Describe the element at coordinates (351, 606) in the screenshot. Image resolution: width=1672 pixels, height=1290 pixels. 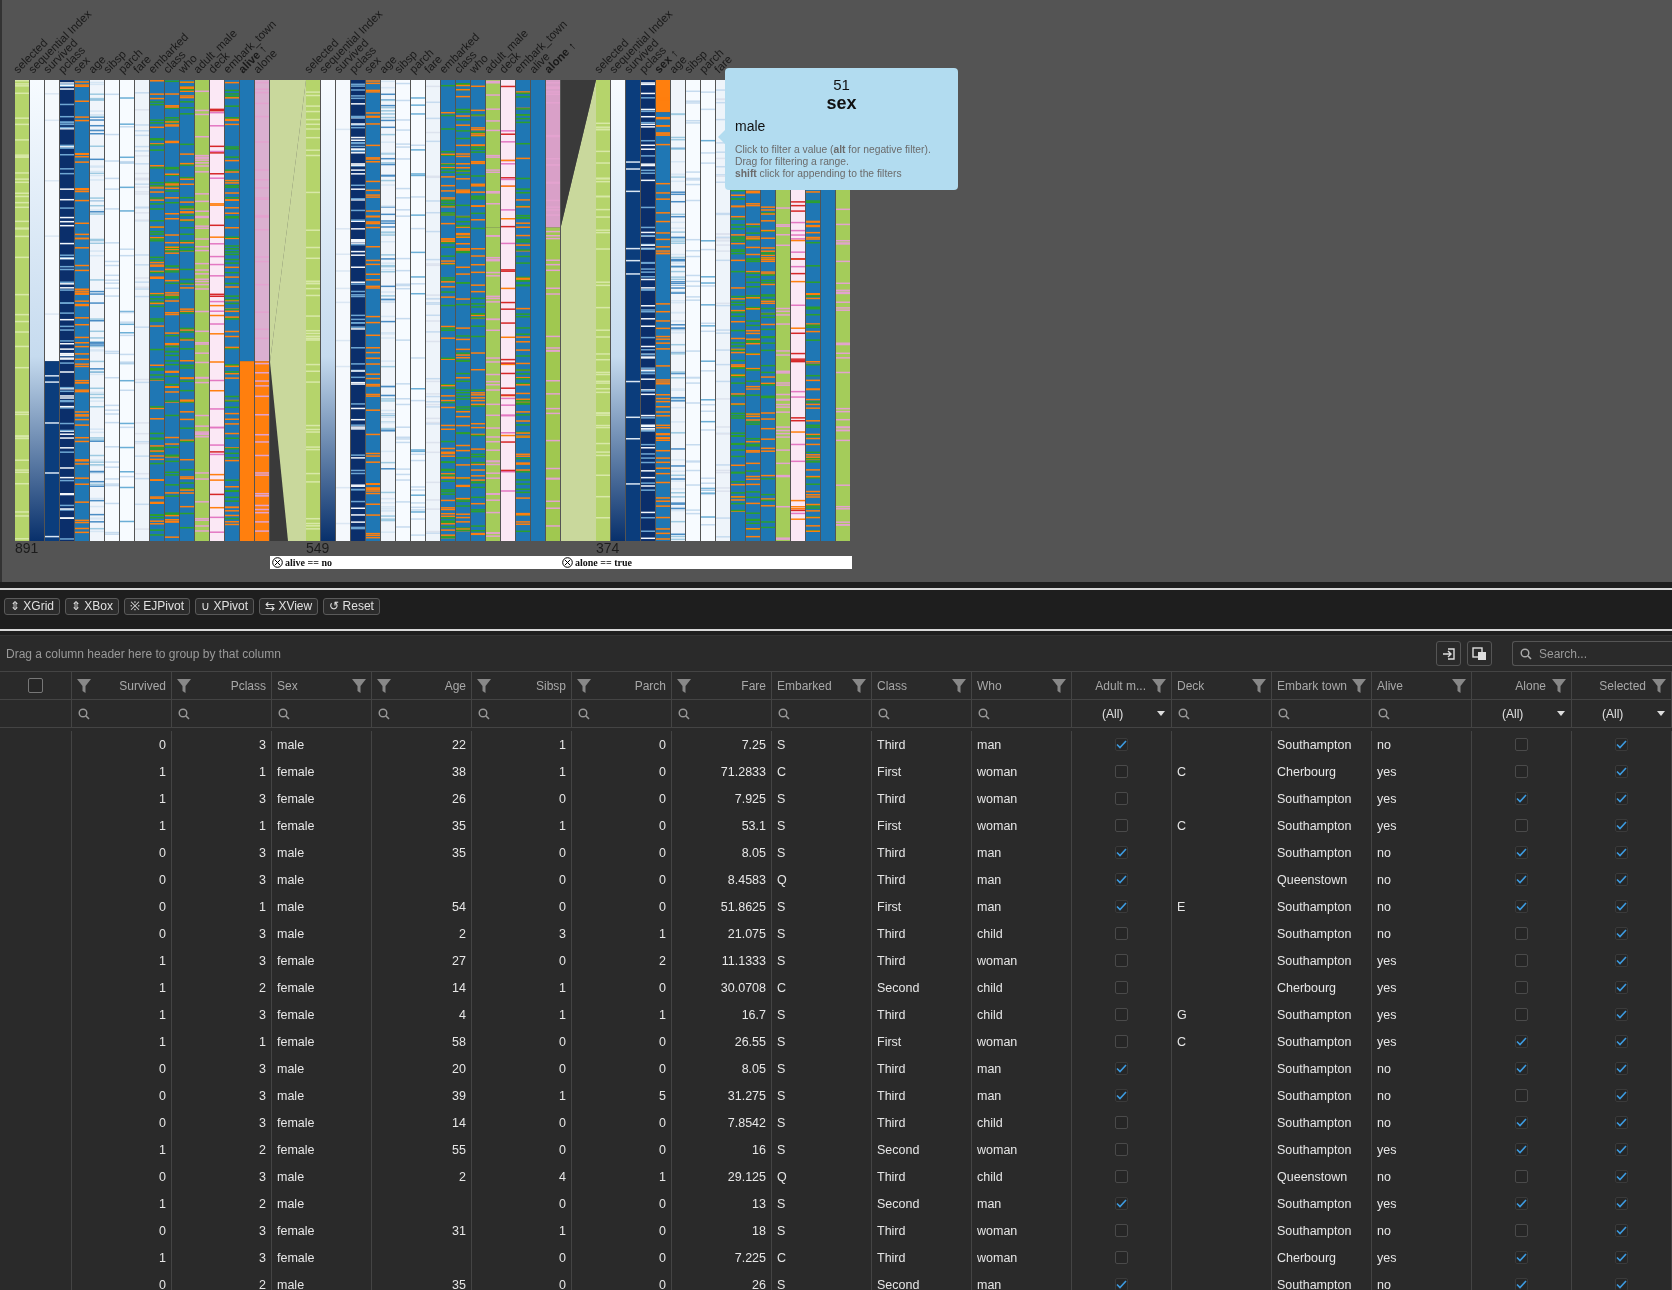
I see `toolbar-button: ↺ Reset` at that location.